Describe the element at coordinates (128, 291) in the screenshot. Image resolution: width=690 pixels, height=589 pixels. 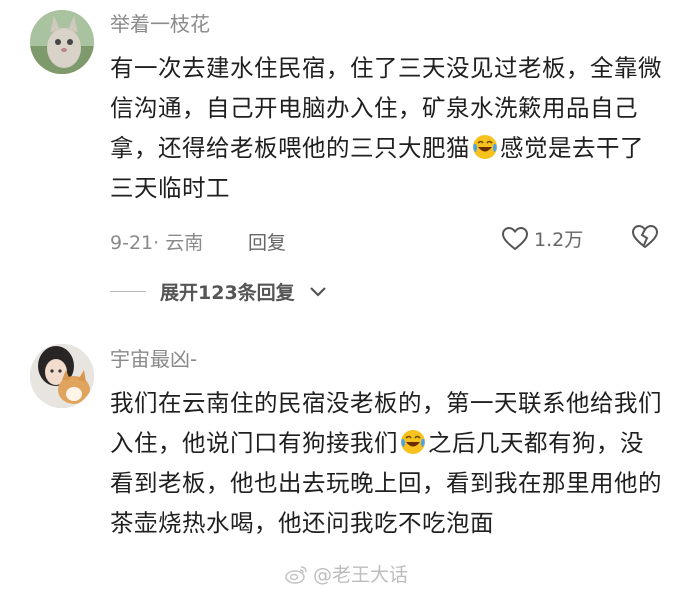
I see `divider` at that location.